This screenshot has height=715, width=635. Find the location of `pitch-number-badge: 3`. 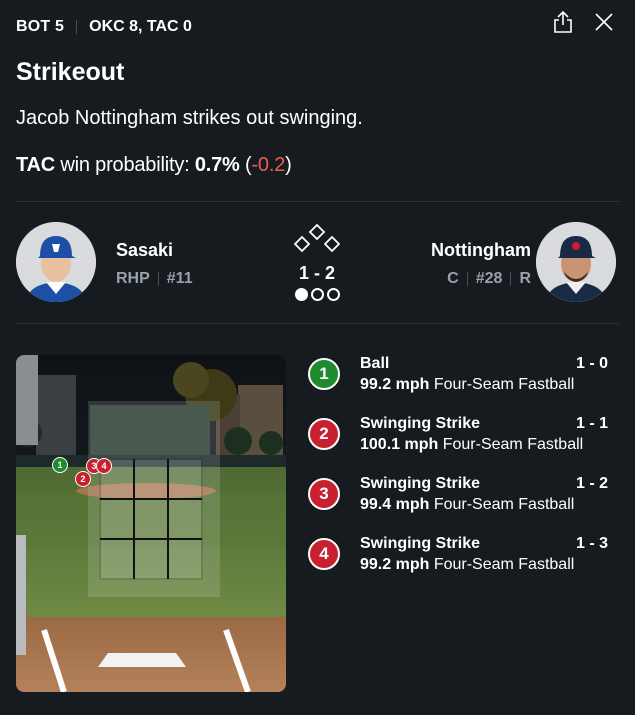

pitch-number-badge: 3 is located at coordinates (324, 494).